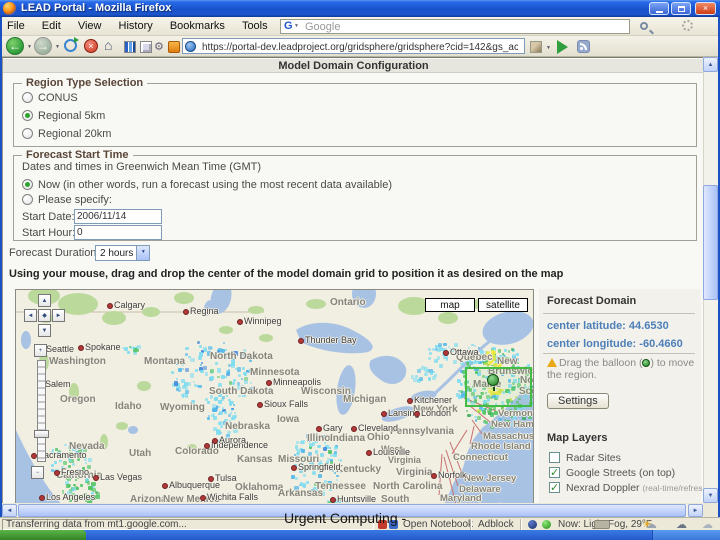 The height and width of the screenshot is (540, 720). What do you see at coordinates (159, 47) in the screenshot?
I see `gear-icon: ⚙` at bounding box center [159, 47].